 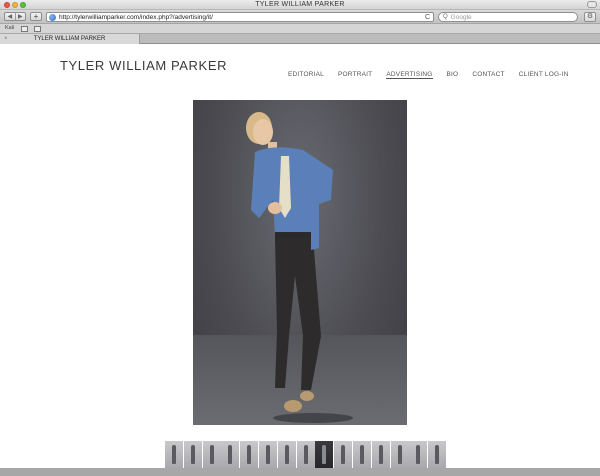 I want to click on forward-arrow-icon: ▶, so click(x=20, y=16).